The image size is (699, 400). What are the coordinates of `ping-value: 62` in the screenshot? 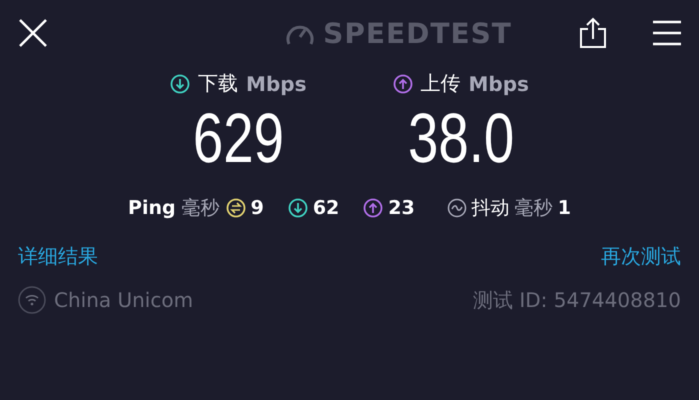 It's located at (326, 208).